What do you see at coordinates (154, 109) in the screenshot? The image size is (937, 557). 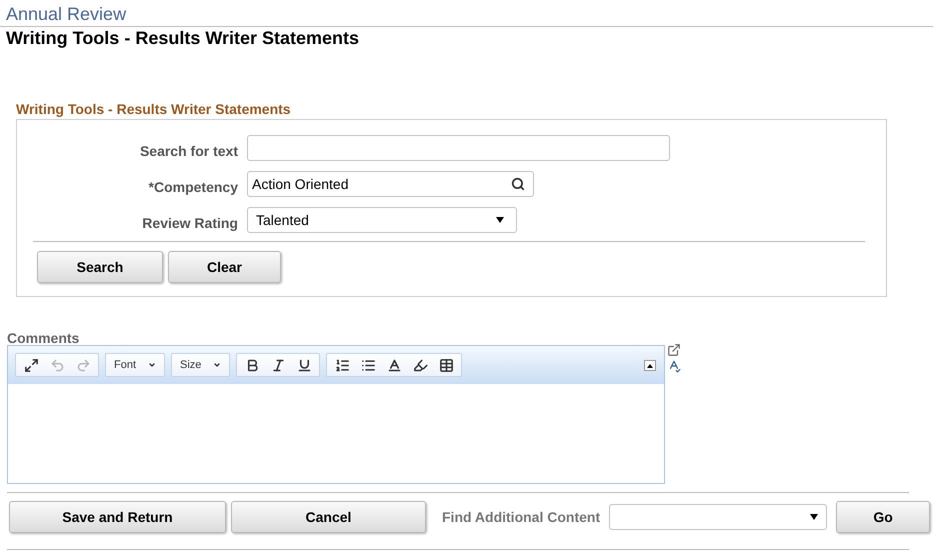 I see `section-title: Writing Tools - Results Writer Statements` at bounding box center [154, 109].